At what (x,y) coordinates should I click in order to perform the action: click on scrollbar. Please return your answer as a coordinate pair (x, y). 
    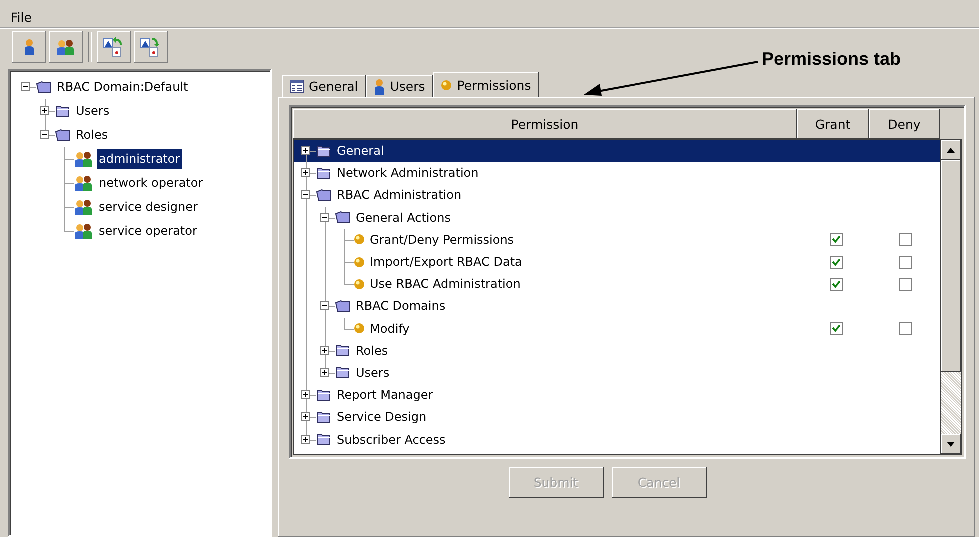
    Looking at the image, I should click on (951, 297).